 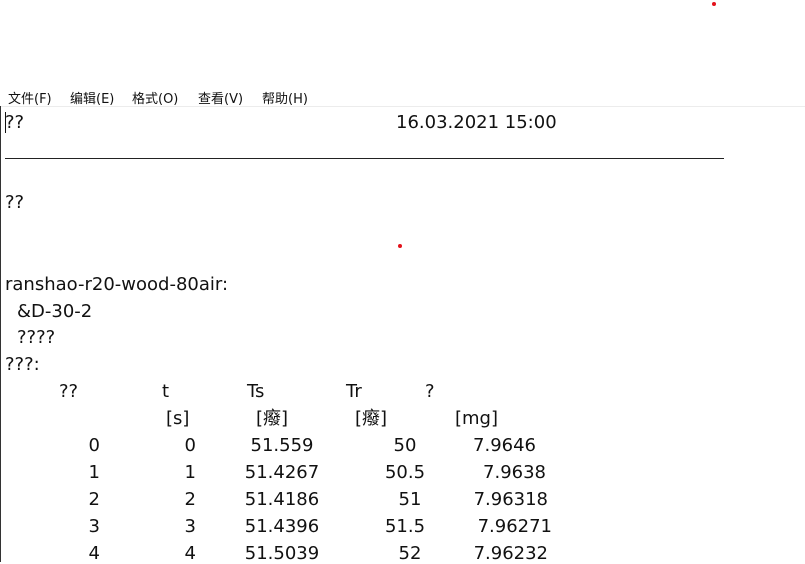 What do you see at coordinates (405, 445) in the screenshot?
I see `row-tr: 50` at bounding box center [405, 445].